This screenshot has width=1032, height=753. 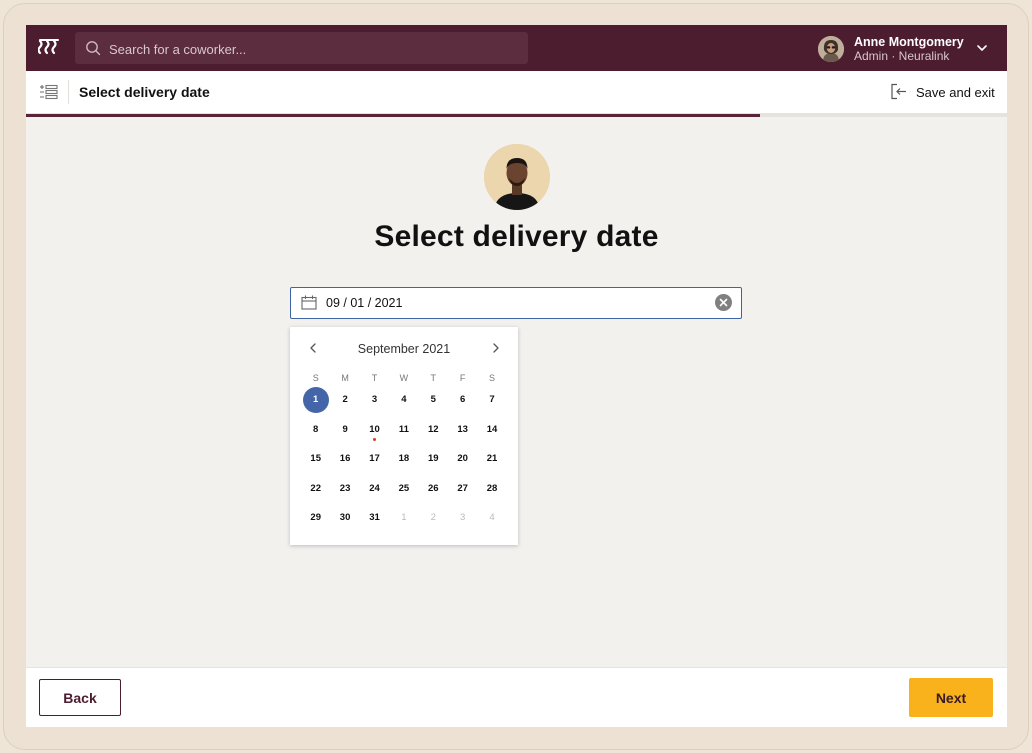 I want to click on calendar-day: 23, so click(x=344, y=493).